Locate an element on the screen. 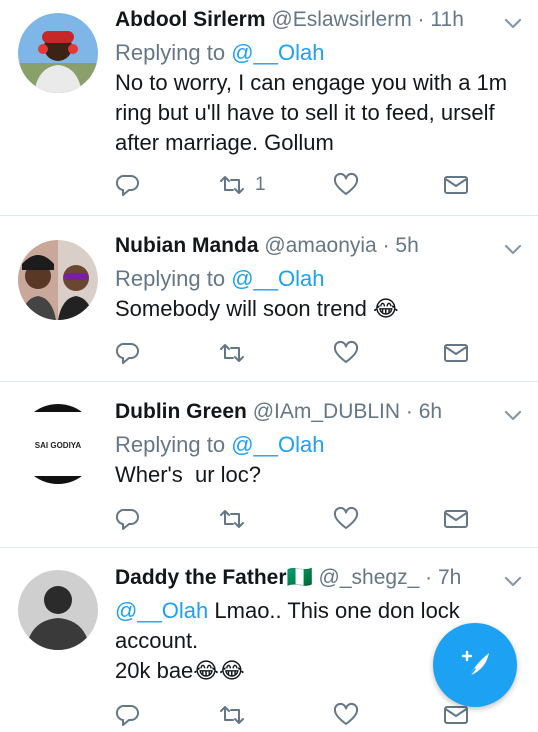  tweet-text-line: after marriage. Gollum is located at coordinates (224, 142).